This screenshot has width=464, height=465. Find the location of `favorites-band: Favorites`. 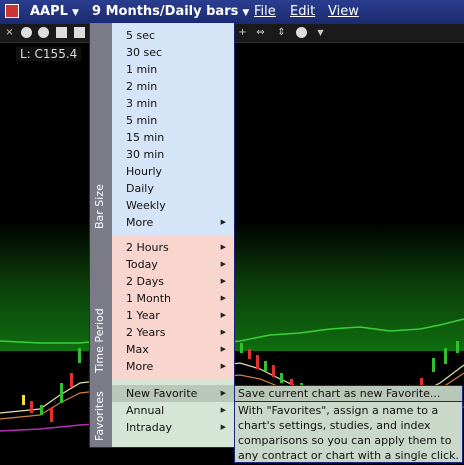

favorites-band: Favorites is located at coordinates (101, 413).